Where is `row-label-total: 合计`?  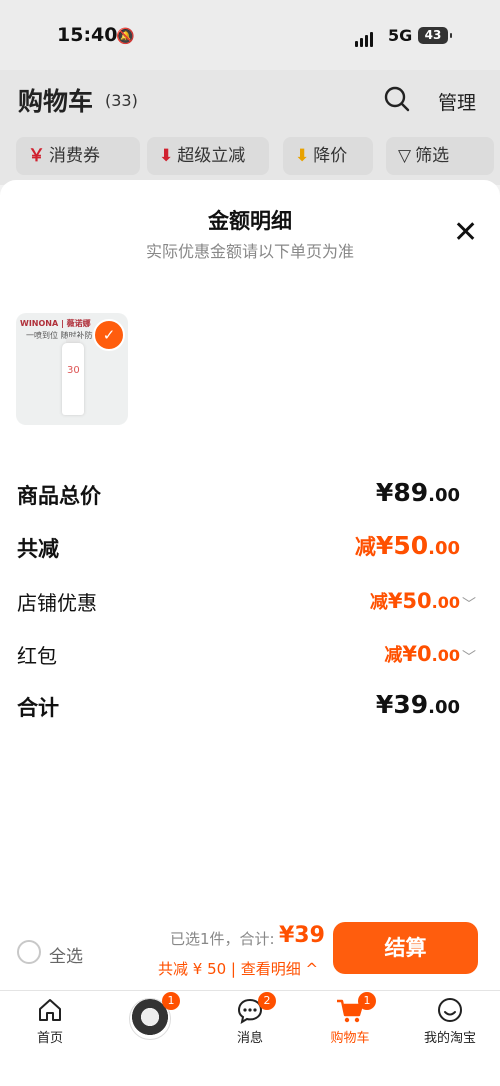
row-label-total: 合计 is located at coordinates (38, 708).